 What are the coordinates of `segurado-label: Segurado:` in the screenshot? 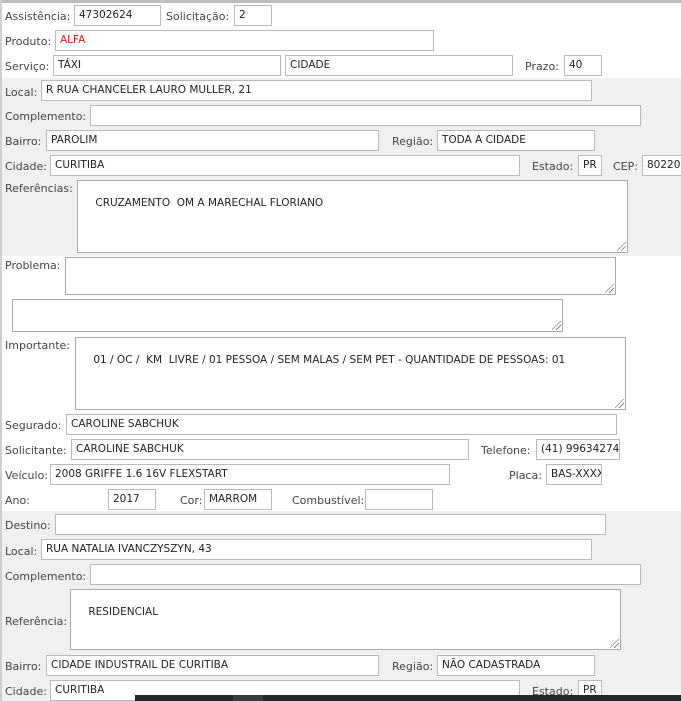 It's located at (33, 425).